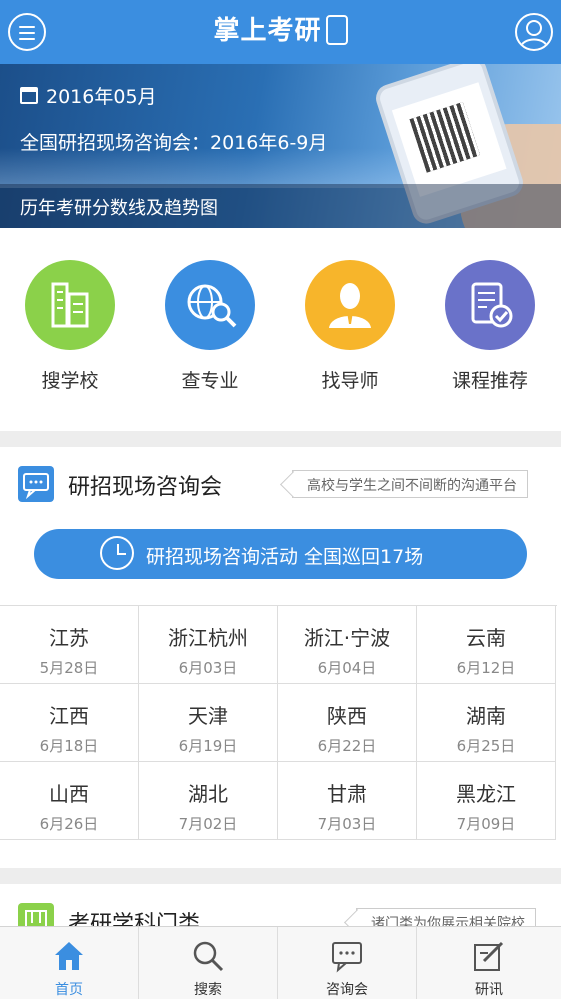  What do you see at coordinates (69, 638) in the screenshot?
I see `event-province: 江苏` at bounding box center [69, 638].